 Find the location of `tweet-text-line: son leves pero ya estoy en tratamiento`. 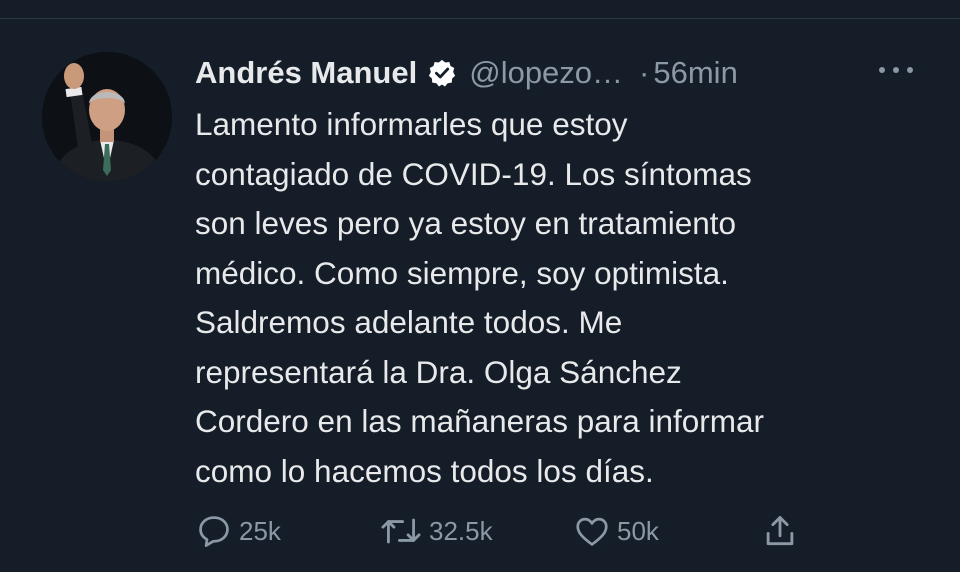

tweet-text-line: son leves pero ya estoy en tratamiento is located at coordinates (466, 223).